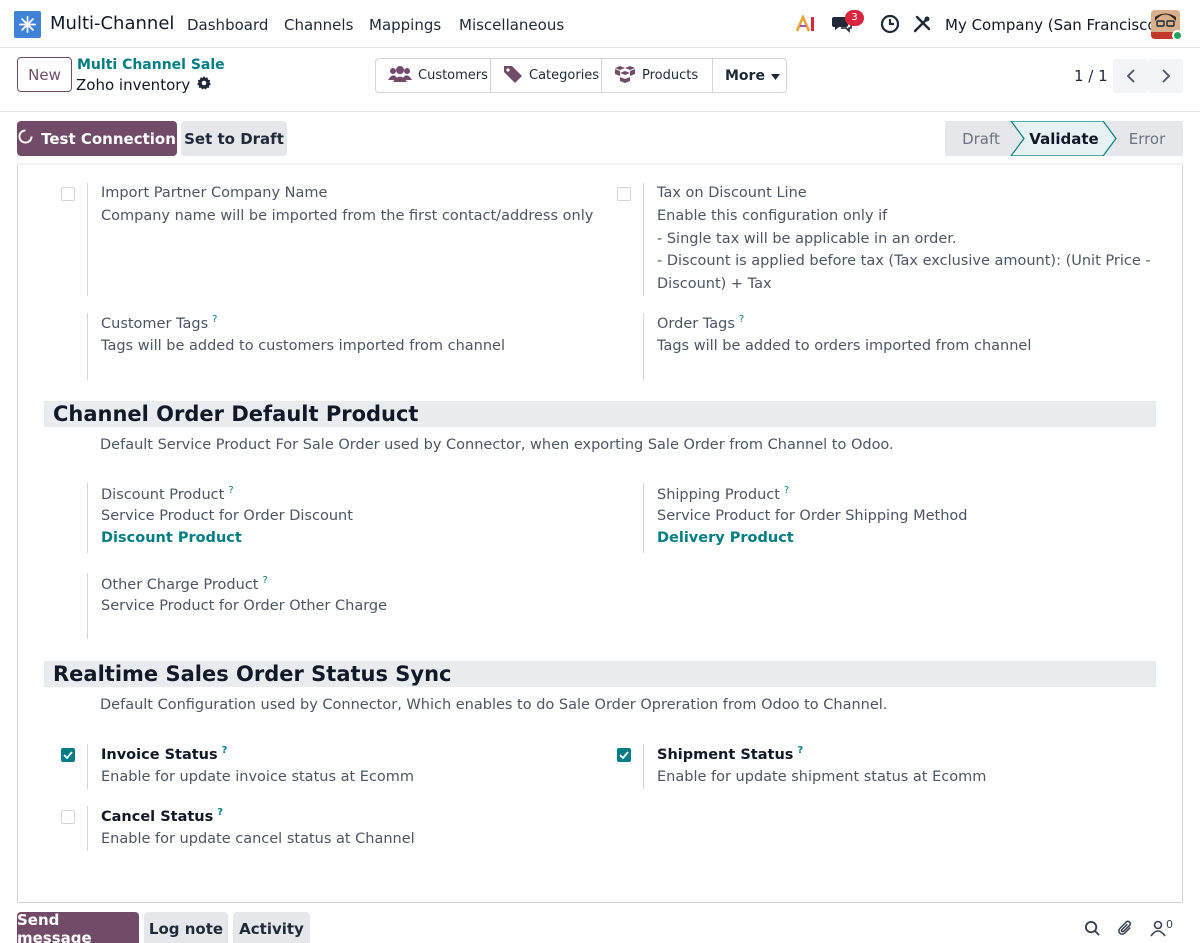 The image size is (1200, 943). Describe the element at coordinates (400, 76) in the screenshot. I see `users-icon` at that location.